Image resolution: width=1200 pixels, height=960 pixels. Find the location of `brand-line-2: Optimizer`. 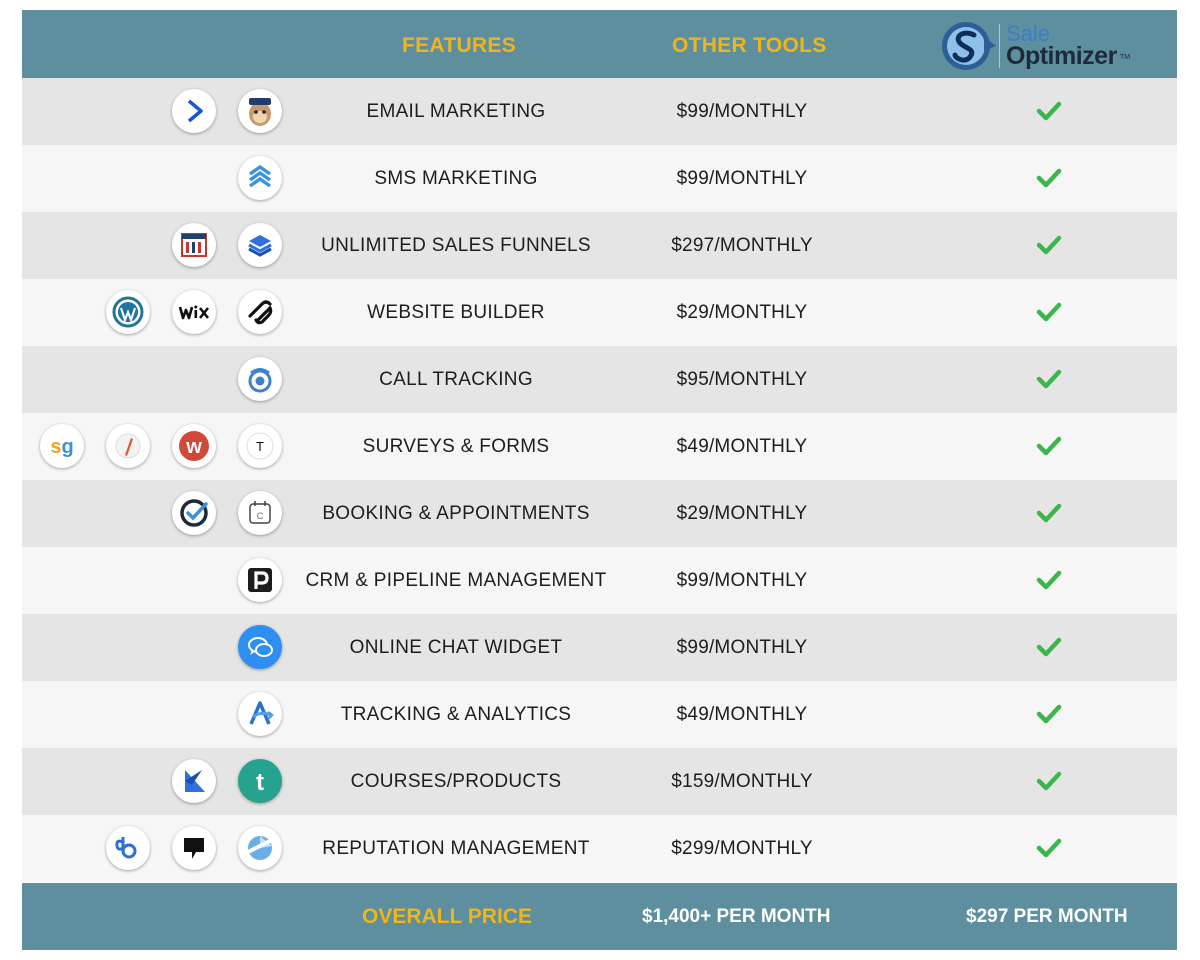

brand-line-2: Optimizer is located at coordinates (1061, 56).